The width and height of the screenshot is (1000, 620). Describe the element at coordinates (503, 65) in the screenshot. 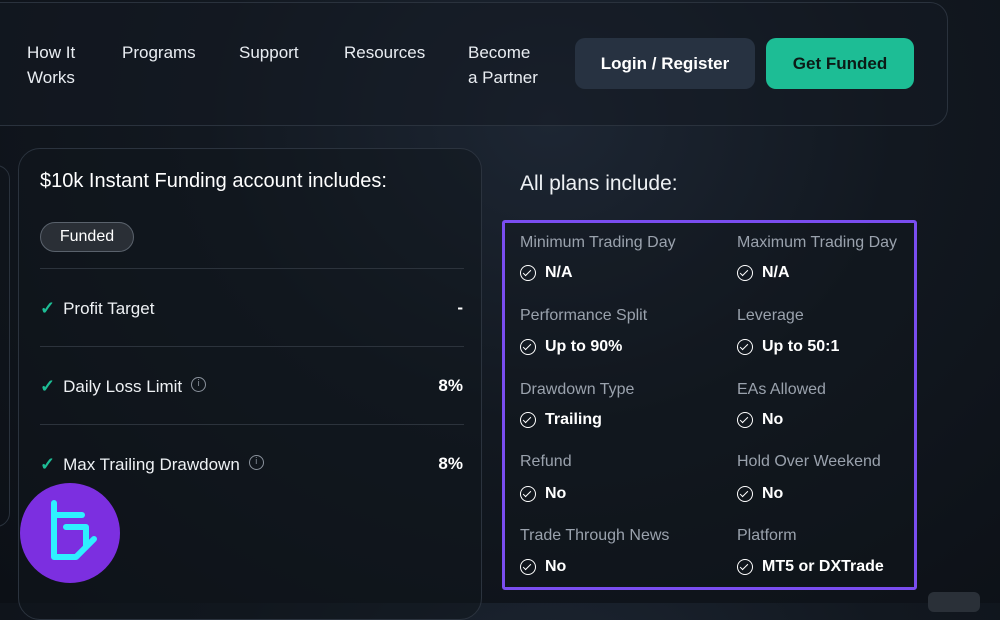

I see `nav-become-partner: Become a Partner` at that location.